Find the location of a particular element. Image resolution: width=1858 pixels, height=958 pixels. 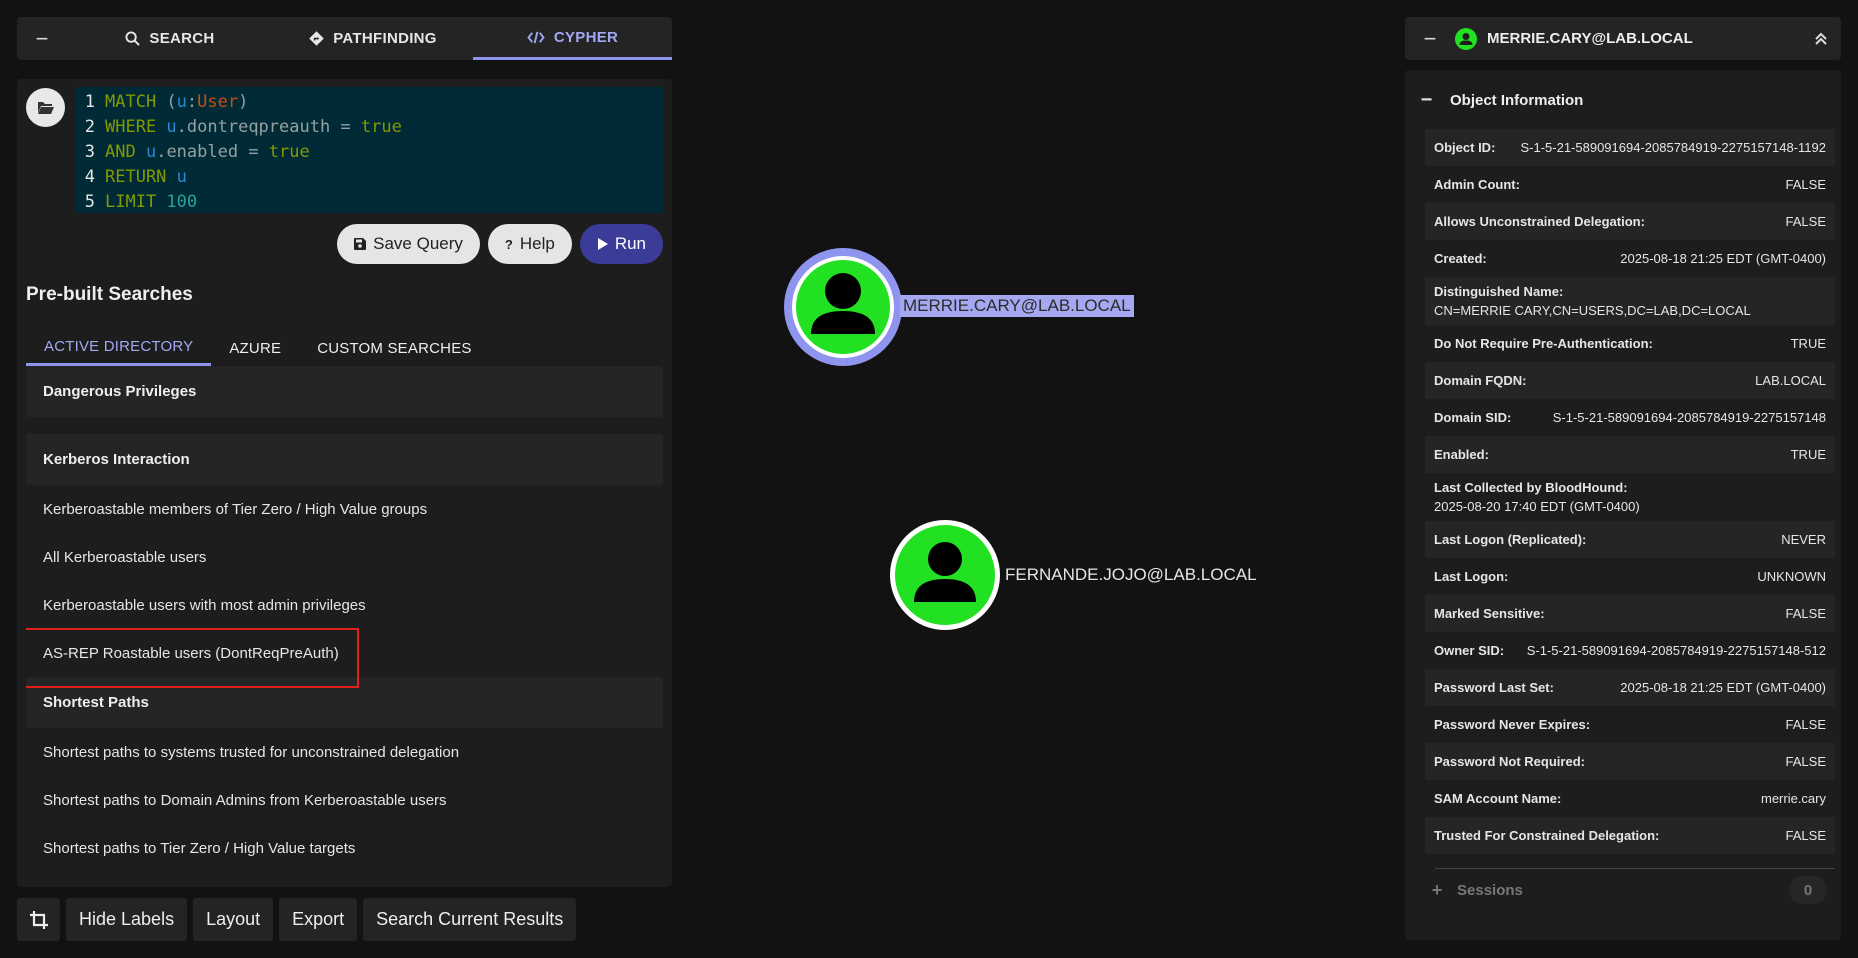

group-dangerous-privileges: Dangerous Privileges is located at coordinates (344, 391).